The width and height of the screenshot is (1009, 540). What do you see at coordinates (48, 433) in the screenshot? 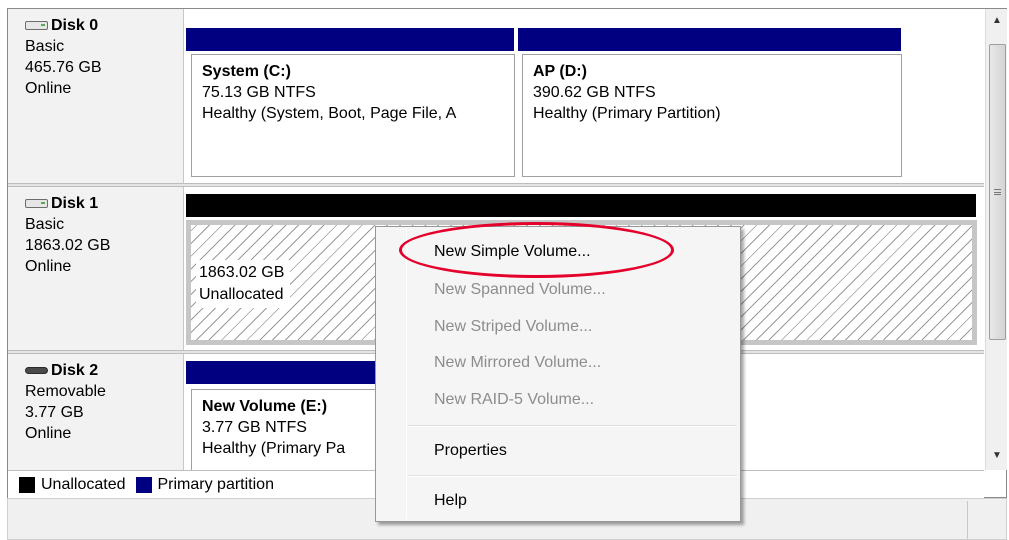
I see `disk-2-status: Online` at bounding box center [48, 433].